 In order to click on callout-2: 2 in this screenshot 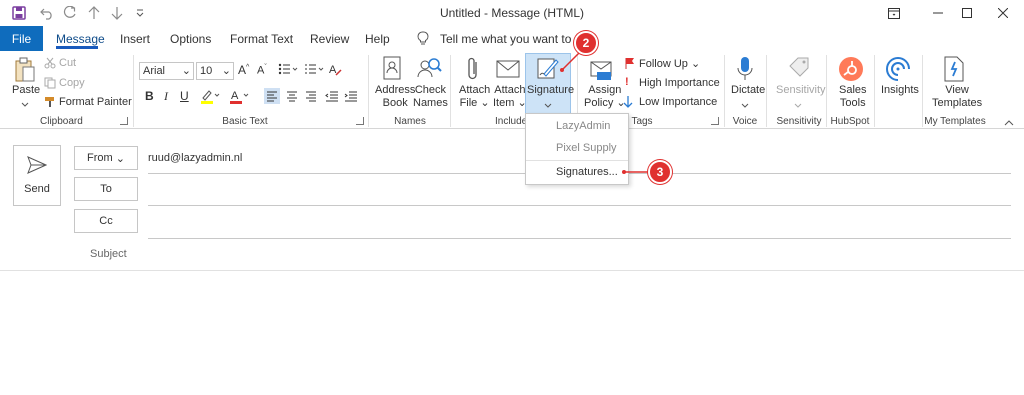, I will do `click(586, 43)`.